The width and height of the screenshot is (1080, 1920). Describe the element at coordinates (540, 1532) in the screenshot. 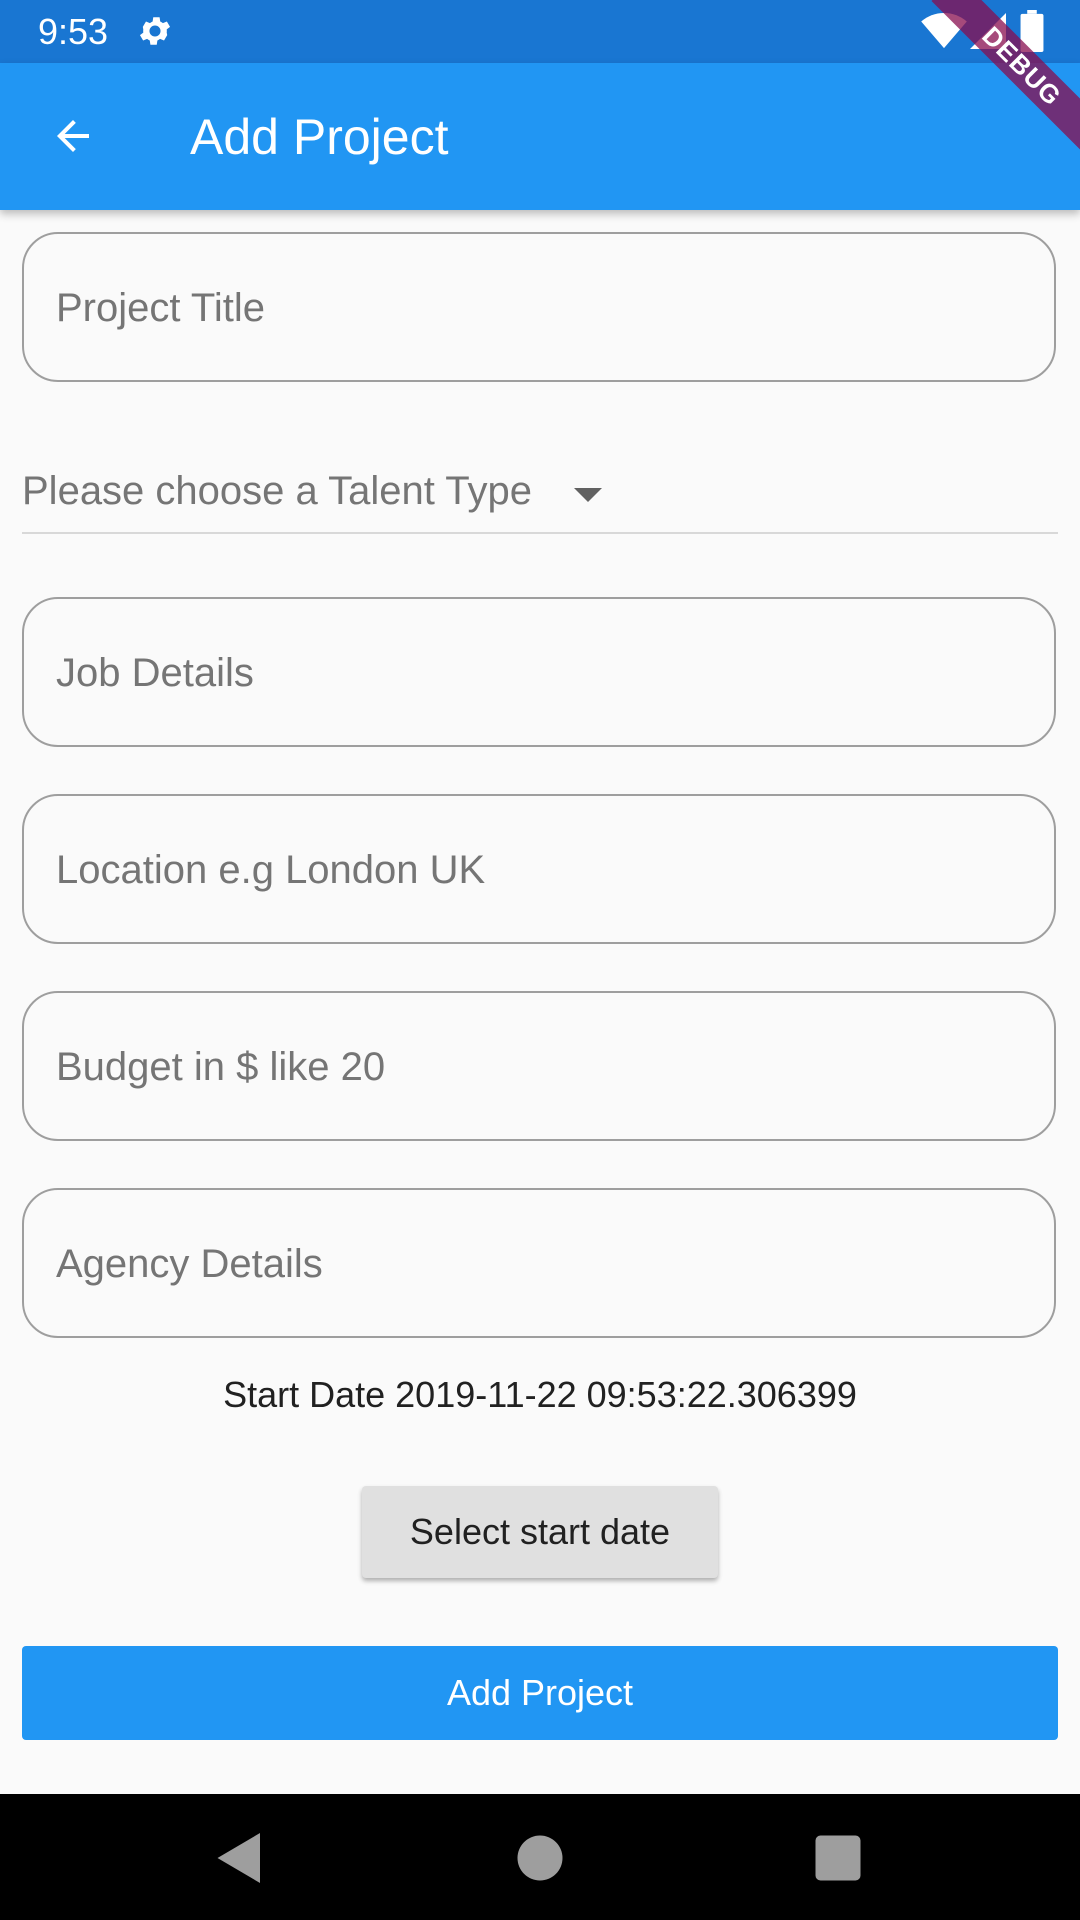

I see `select-start-date-button: Select start date` at that location.